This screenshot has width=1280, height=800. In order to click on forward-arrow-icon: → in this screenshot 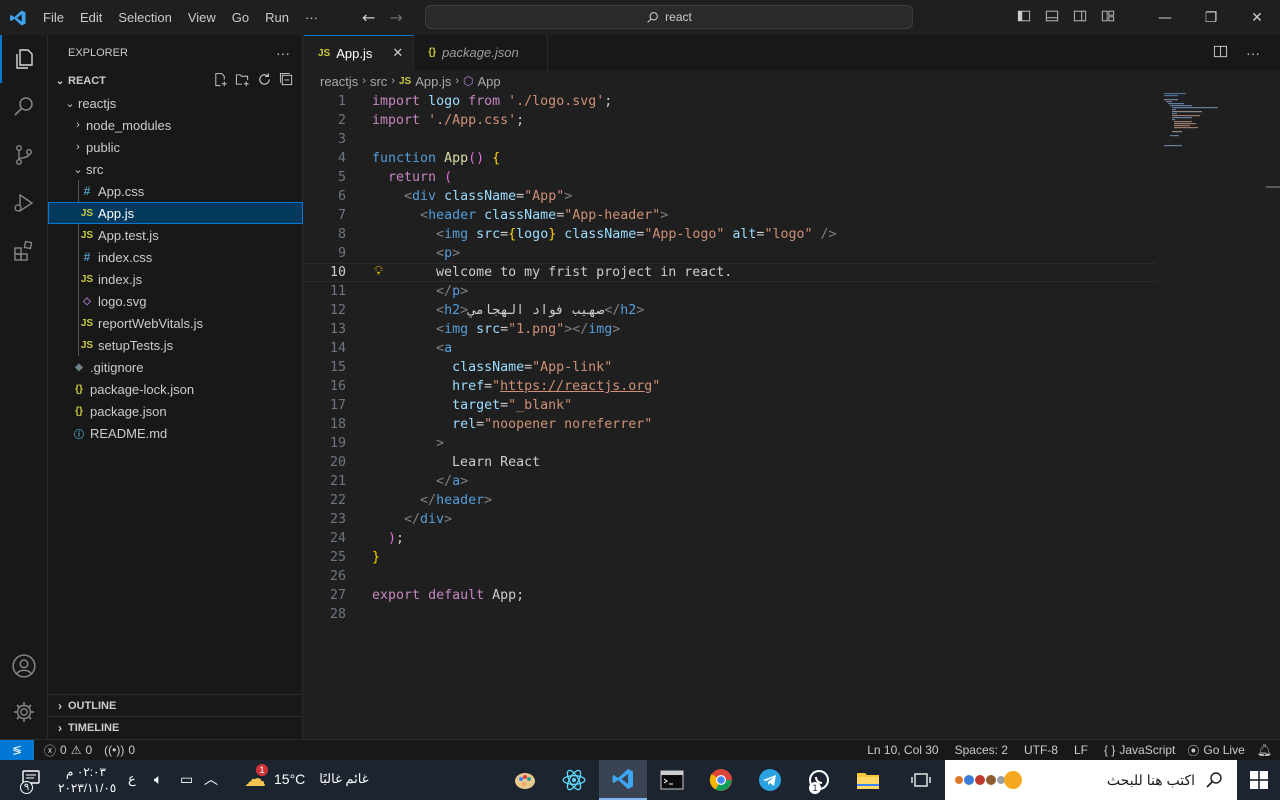, I will do `click(395, 17)`.